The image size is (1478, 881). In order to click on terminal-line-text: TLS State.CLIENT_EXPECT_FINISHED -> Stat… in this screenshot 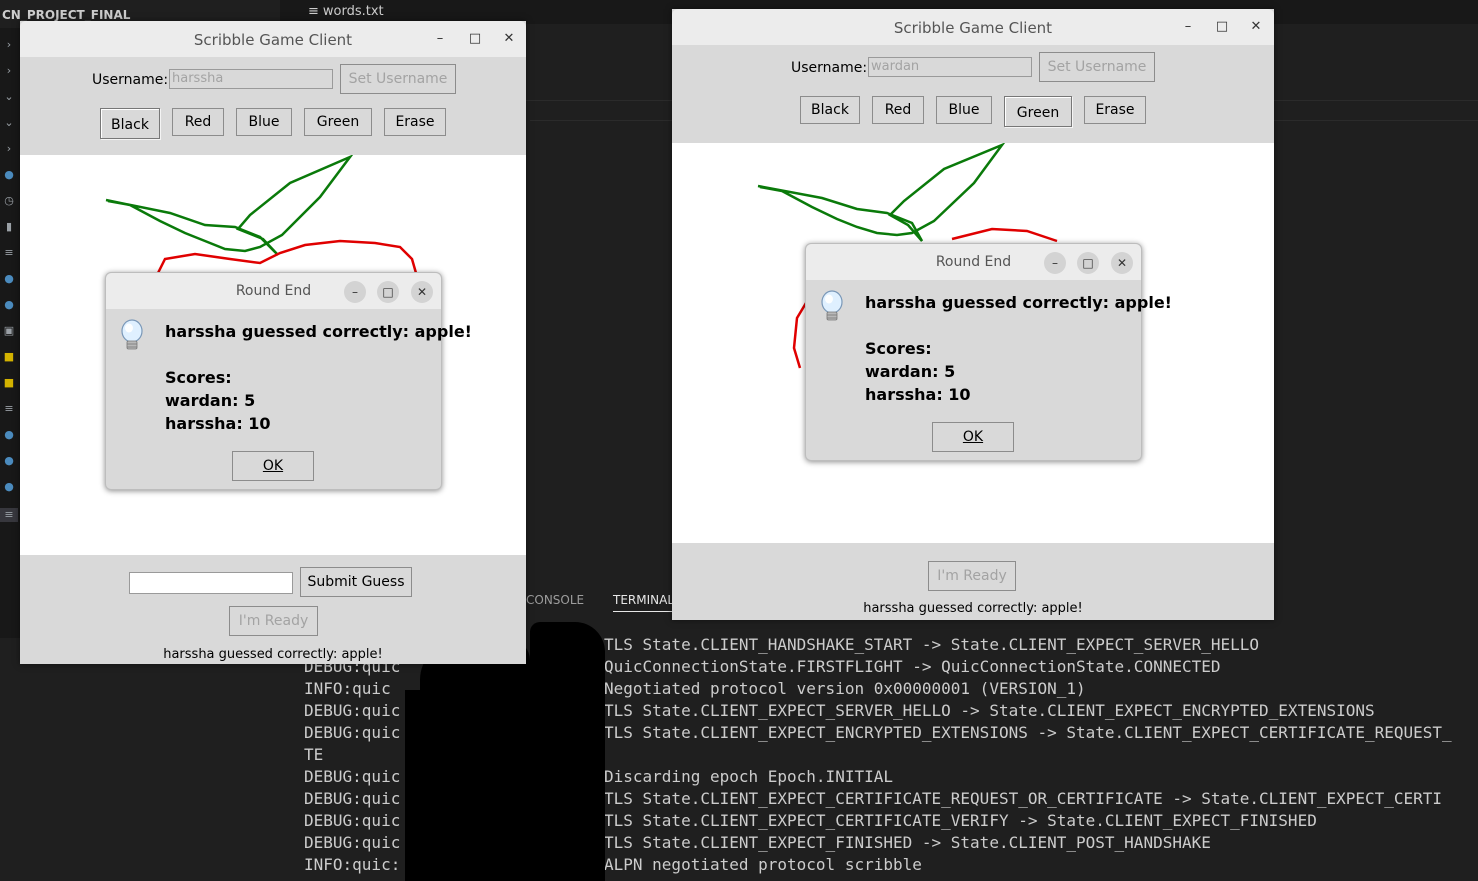, I will do `click(907, 842)`.